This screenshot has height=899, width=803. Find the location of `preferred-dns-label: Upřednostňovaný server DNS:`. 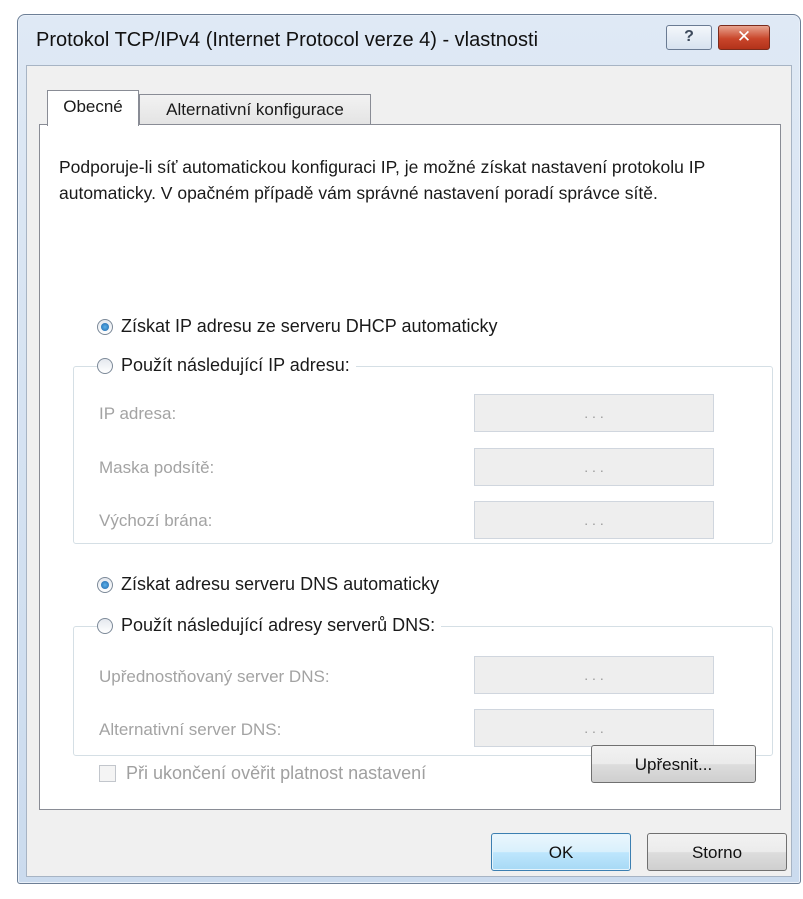

preferred-dns-label: Upřednostňovaný server DNS: is located at coordinates (214, 676).